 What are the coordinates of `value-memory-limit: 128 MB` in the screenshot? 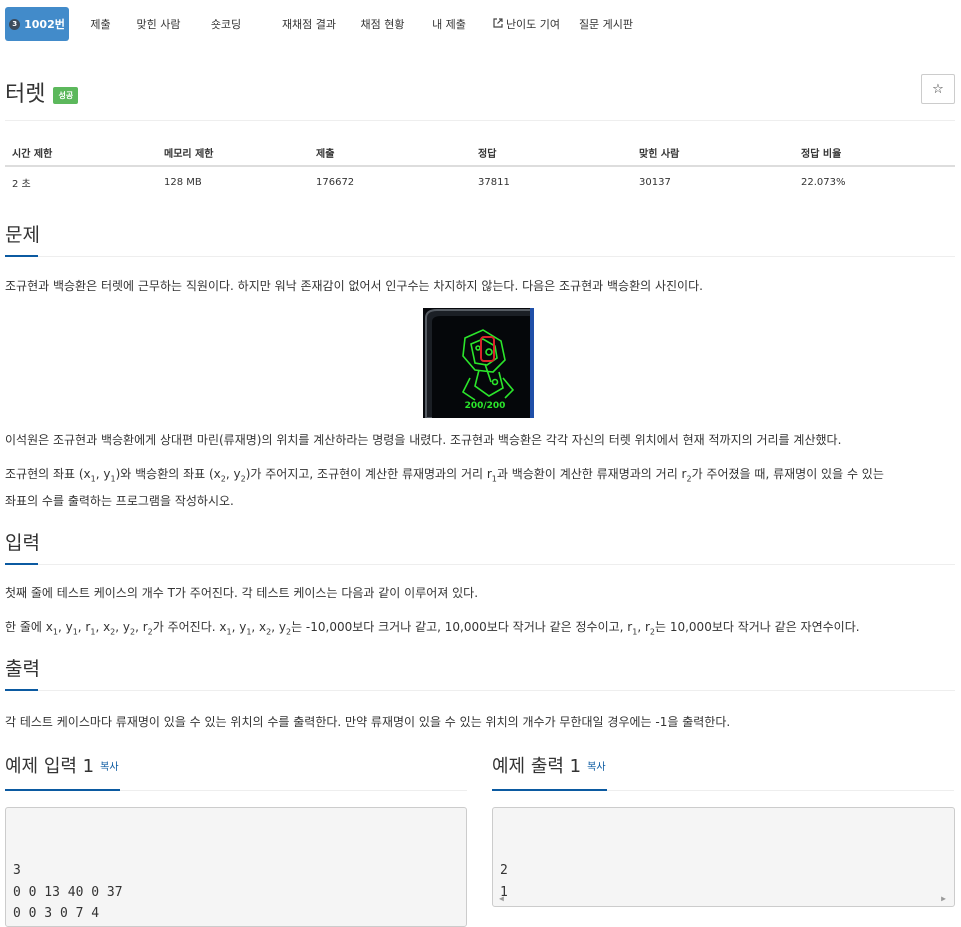 It's located at (183, 182).